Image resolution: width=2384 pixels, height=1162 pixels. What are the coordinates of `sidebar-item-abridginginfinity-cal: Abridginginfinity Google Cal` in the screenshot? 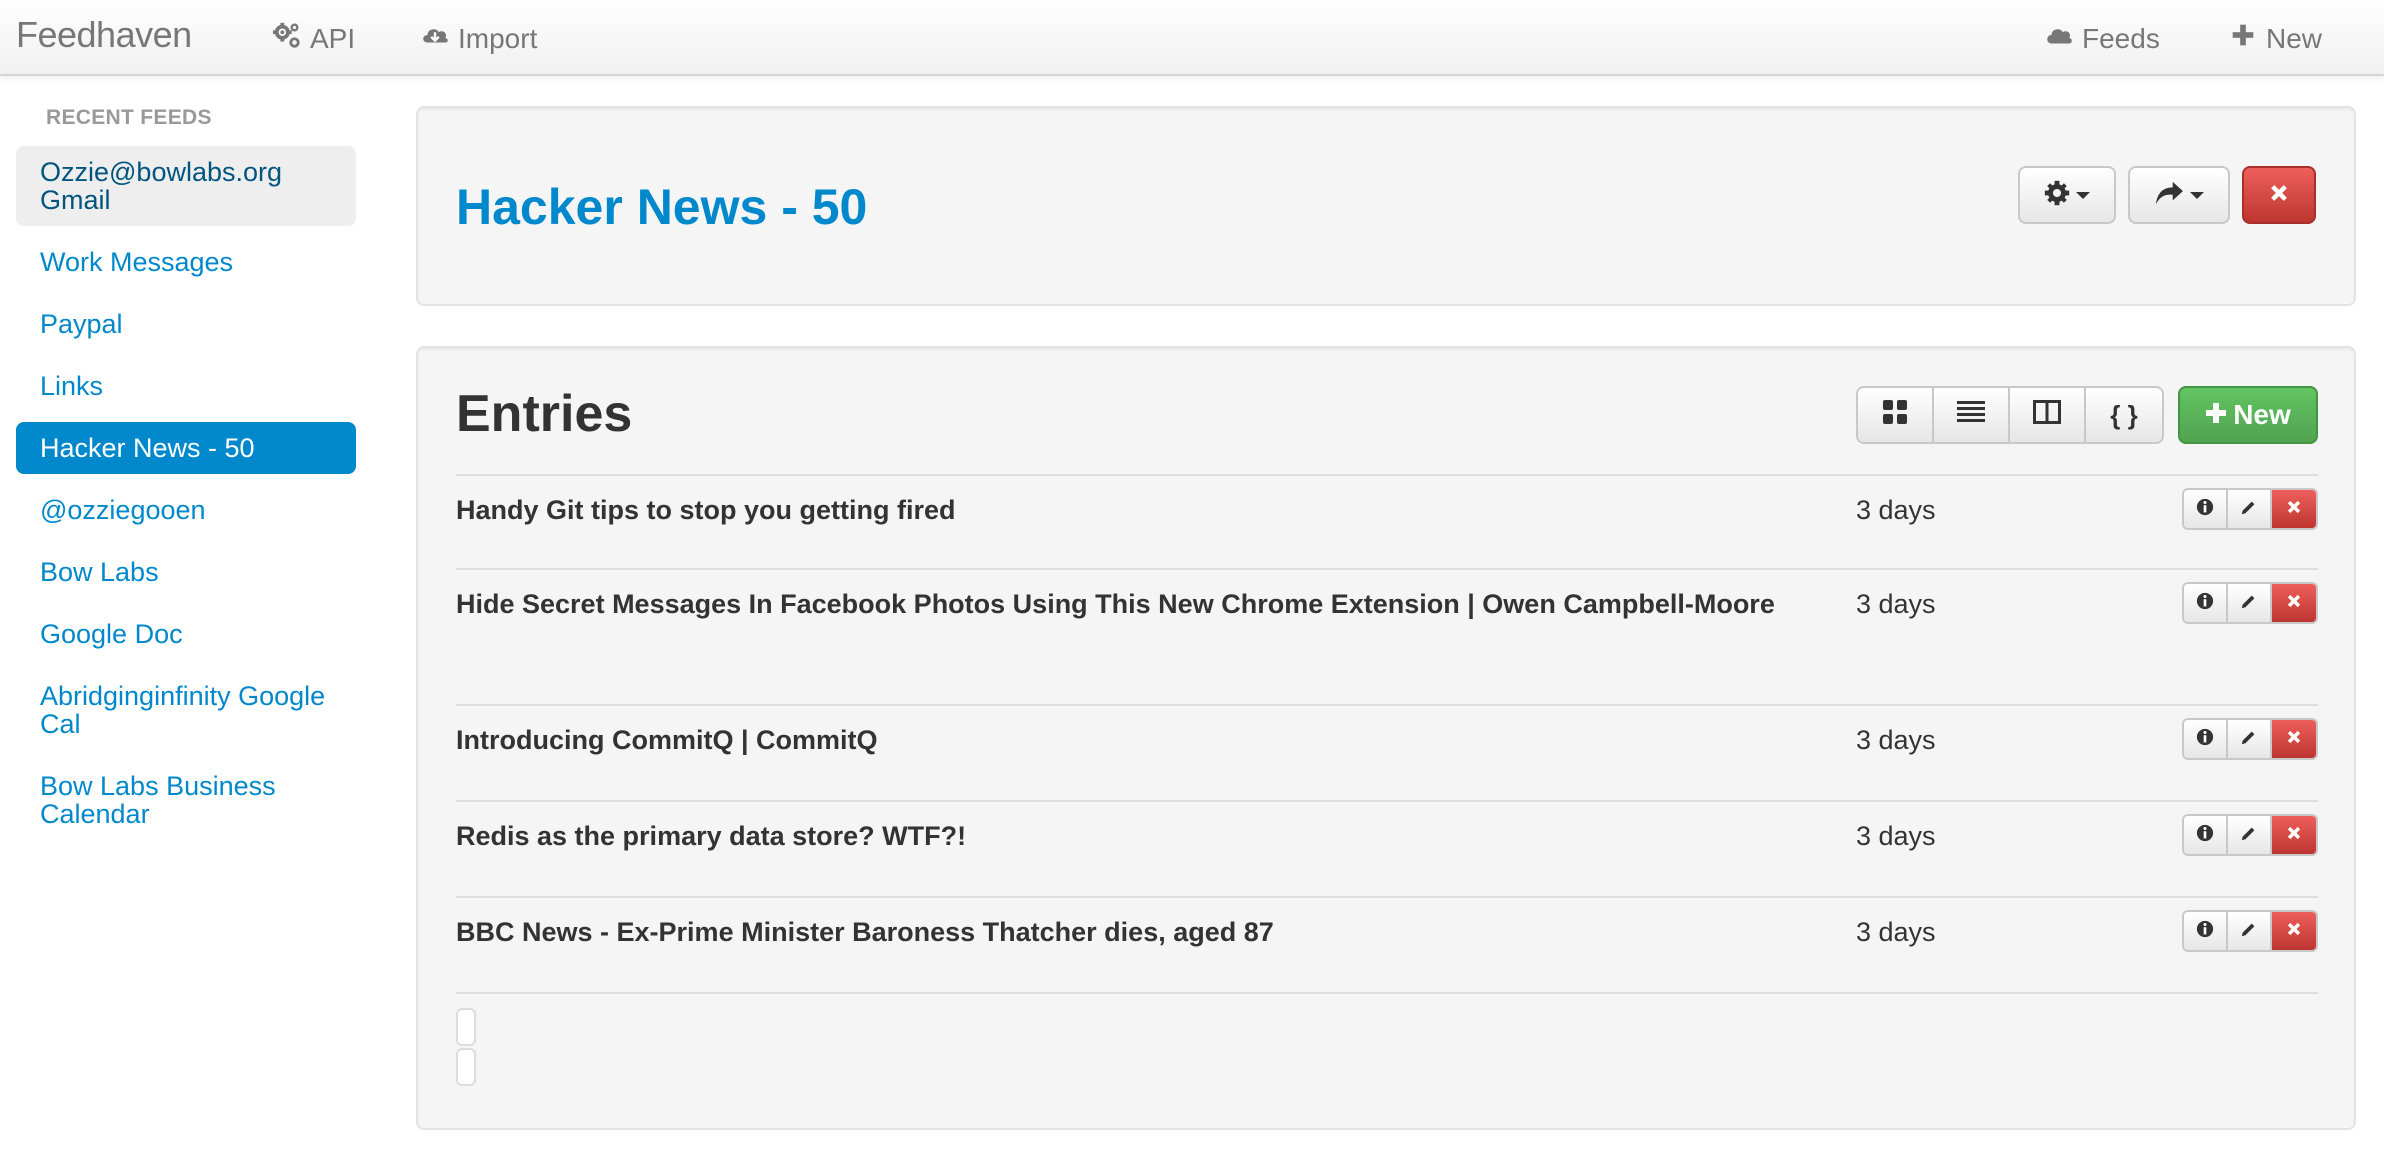 It's located at (186, 710).